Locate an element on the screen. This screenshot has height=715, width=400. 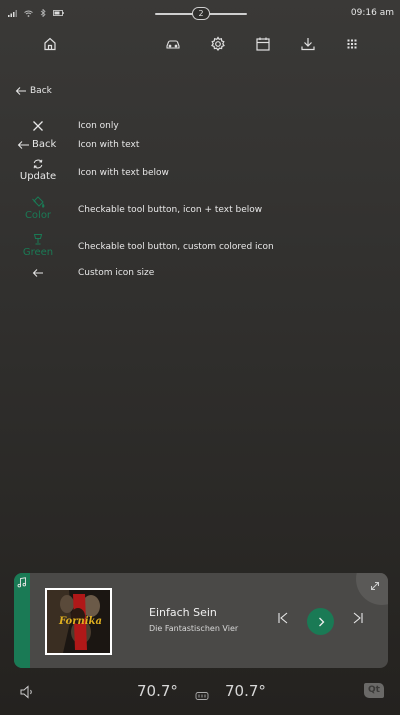
volume-button is located at coordinates (27, 693).